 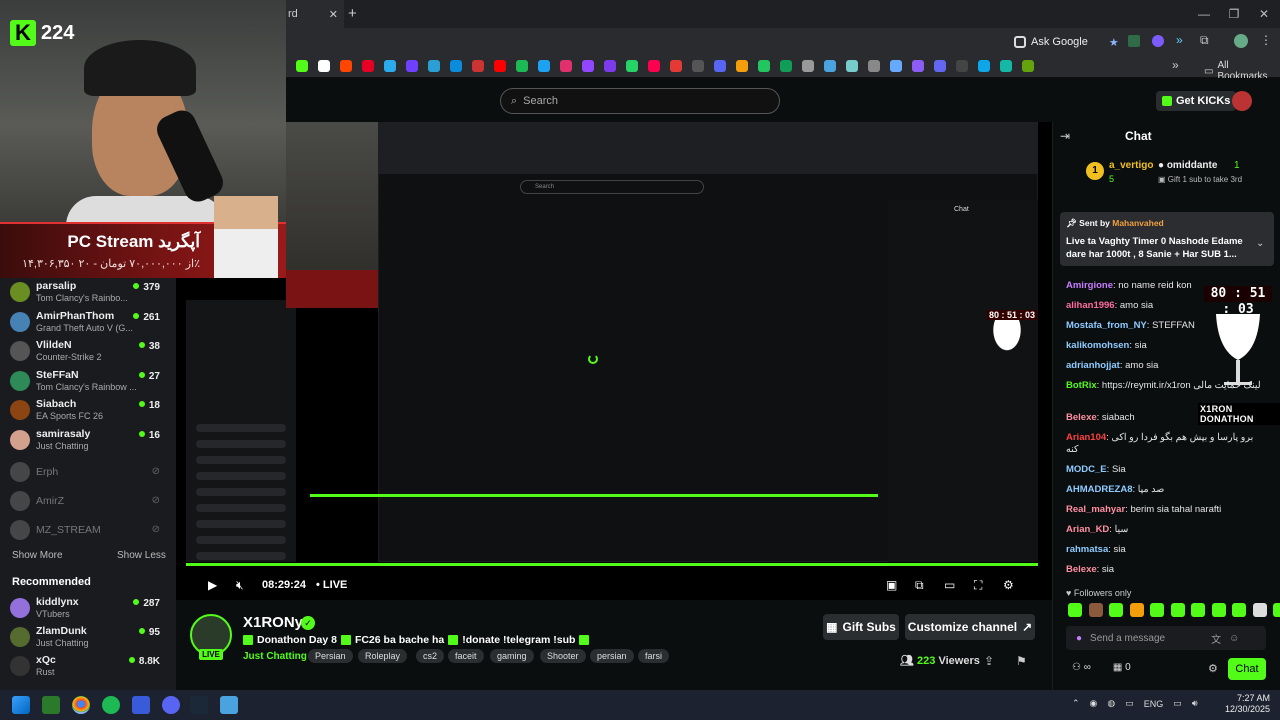 I want to click on microphone-icon: ●, so click(x=1079, y=638).